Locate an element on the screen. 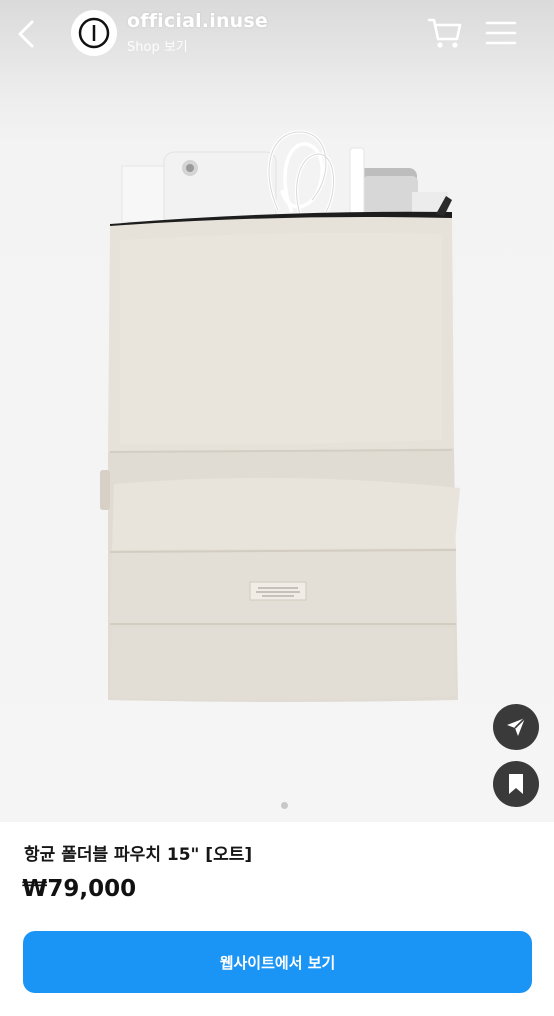 This screenshot has width=554, height=1016. account-name: official.inuse is located at coordinates (197, 21).